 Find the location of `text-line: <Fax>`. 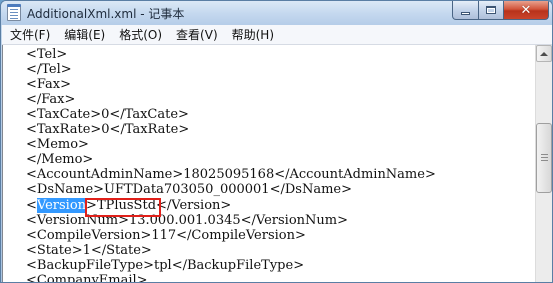

text-line: <Fax> is located at coordinates (49, 84).